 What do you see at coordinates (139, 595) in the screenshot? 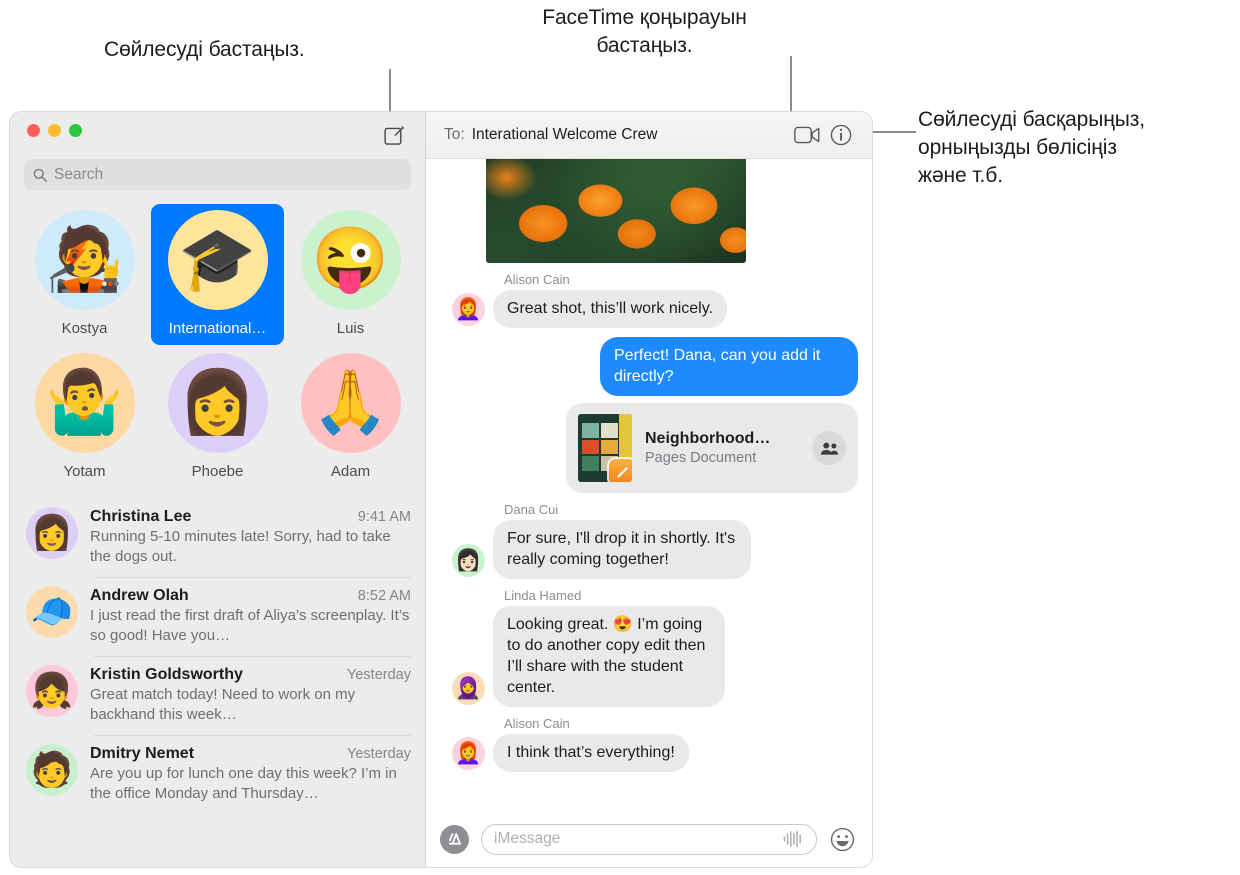
I see `conversation-name: Andrew Olah` at bounding box center [139, 595].